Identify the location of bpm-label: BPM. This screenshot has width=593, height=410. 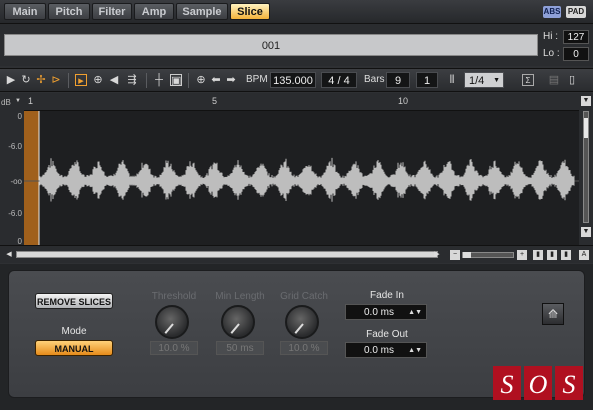
(257, 79).